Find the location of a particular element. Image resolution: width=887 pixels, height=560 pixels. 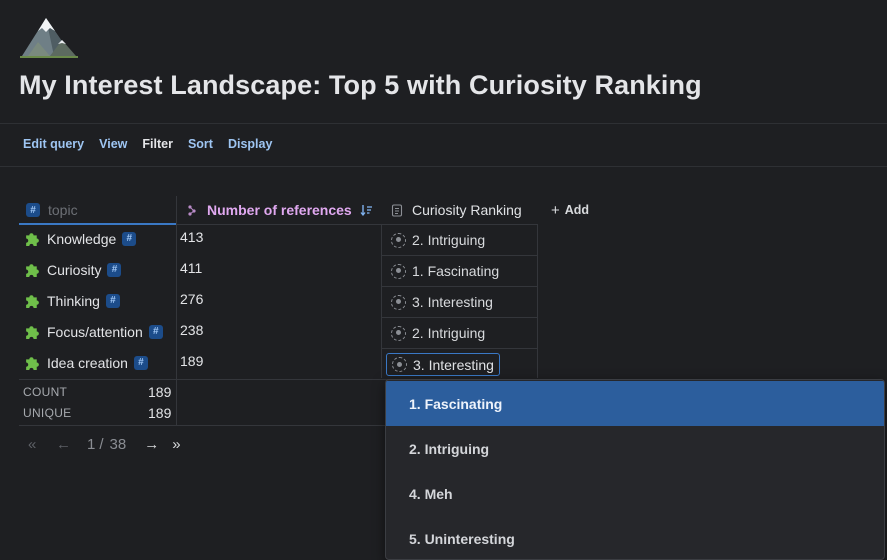

references-cell: 411 is located at coordinates (191, 268).